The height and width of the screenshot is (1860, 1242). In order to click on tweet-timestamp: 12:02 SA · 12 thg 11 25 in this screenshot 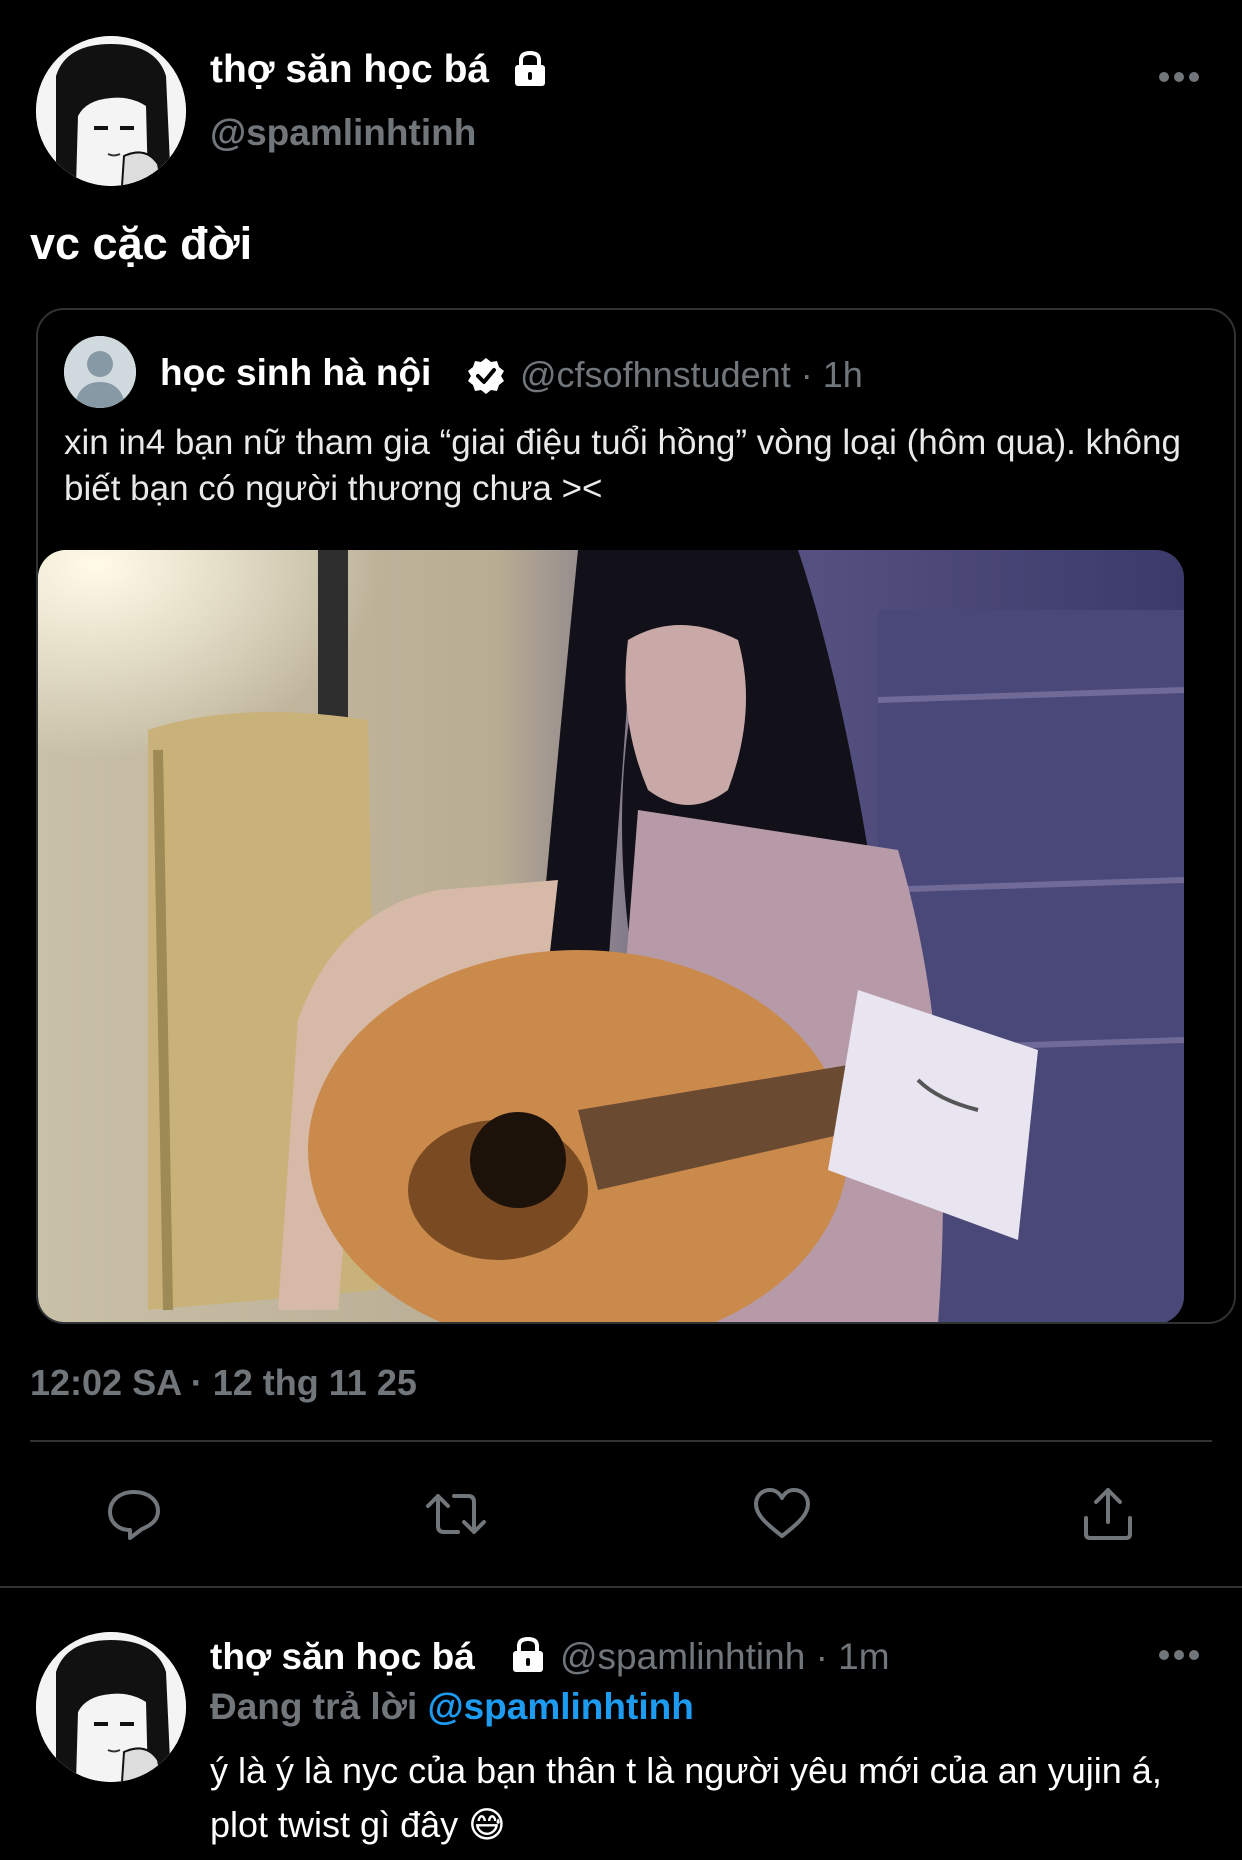, I will do `click(223, 1383)`.